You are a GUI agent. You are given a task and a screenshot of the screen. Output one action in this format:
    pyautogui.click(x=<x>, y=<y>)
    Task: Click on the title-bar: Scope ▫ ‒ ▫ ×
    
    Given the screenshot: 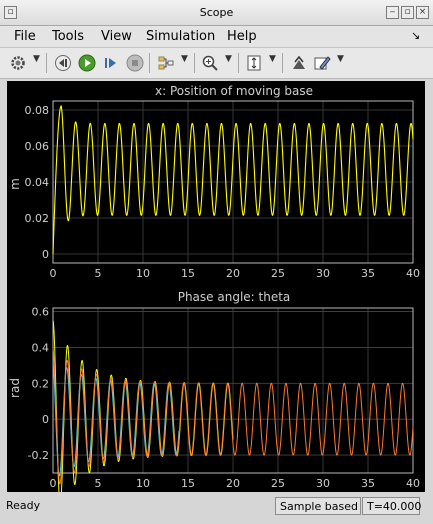 What is the action you would take?
    pyautogui.click(x=216, y=13)
    